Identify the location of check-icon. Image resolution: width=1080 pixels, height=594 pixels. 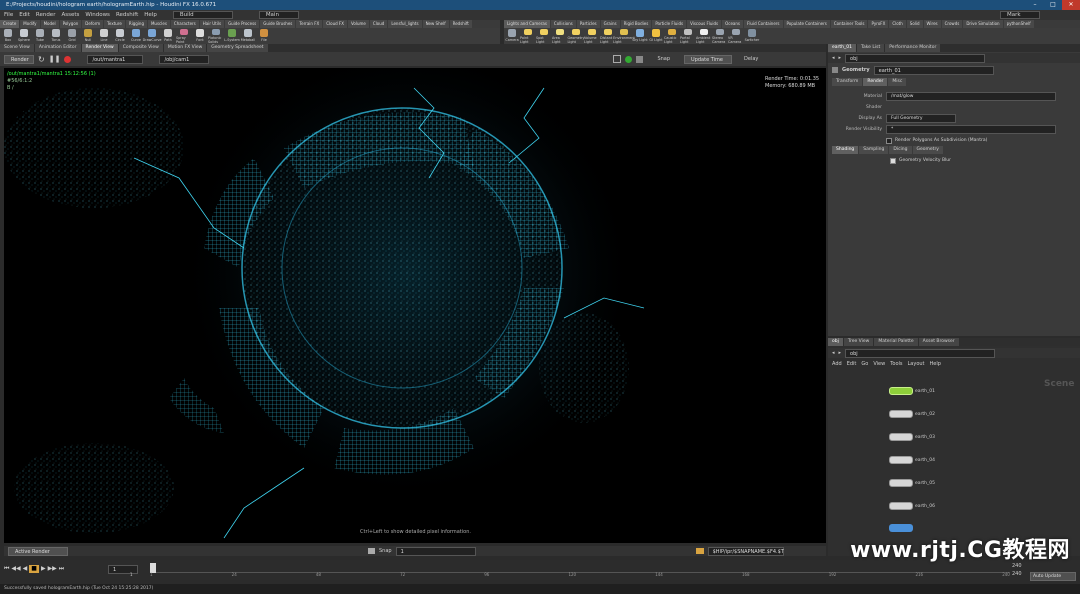
(629, 59).